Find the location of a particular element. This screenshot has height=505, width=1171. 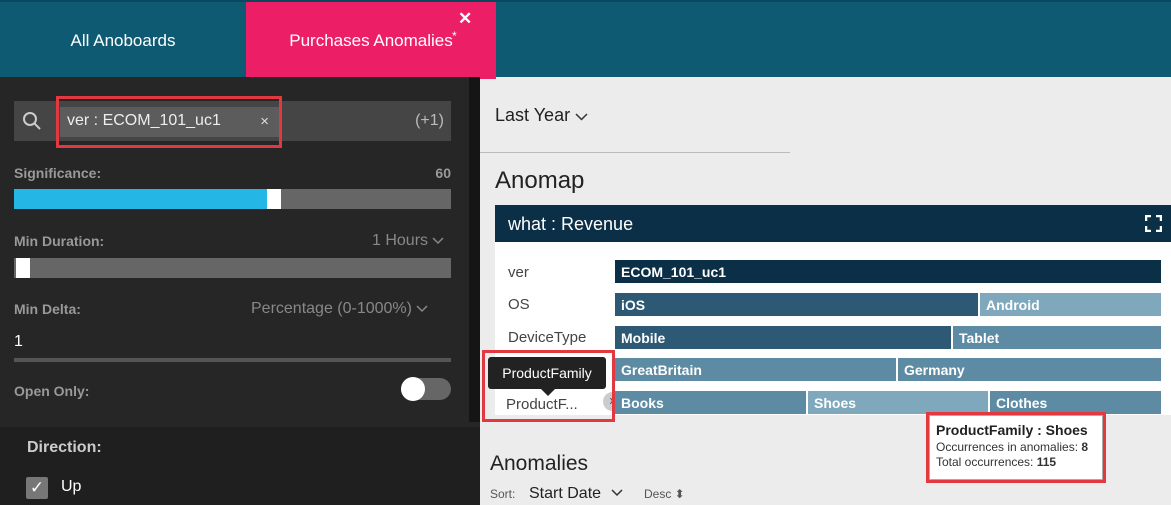

min-duration-value: 1 Hours is located at coordinates (400, 240).